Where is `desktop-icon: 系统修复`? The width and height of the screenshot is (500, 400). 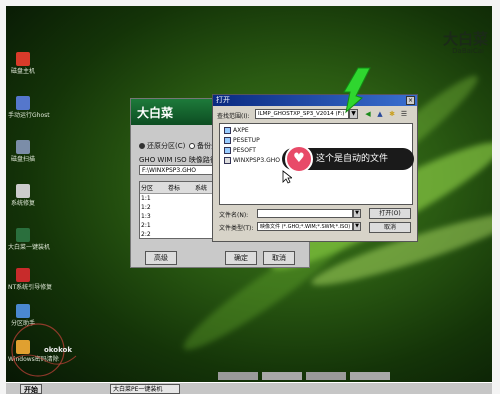
desktop-icon: 系统修复 is located at coordinates (23, 195).